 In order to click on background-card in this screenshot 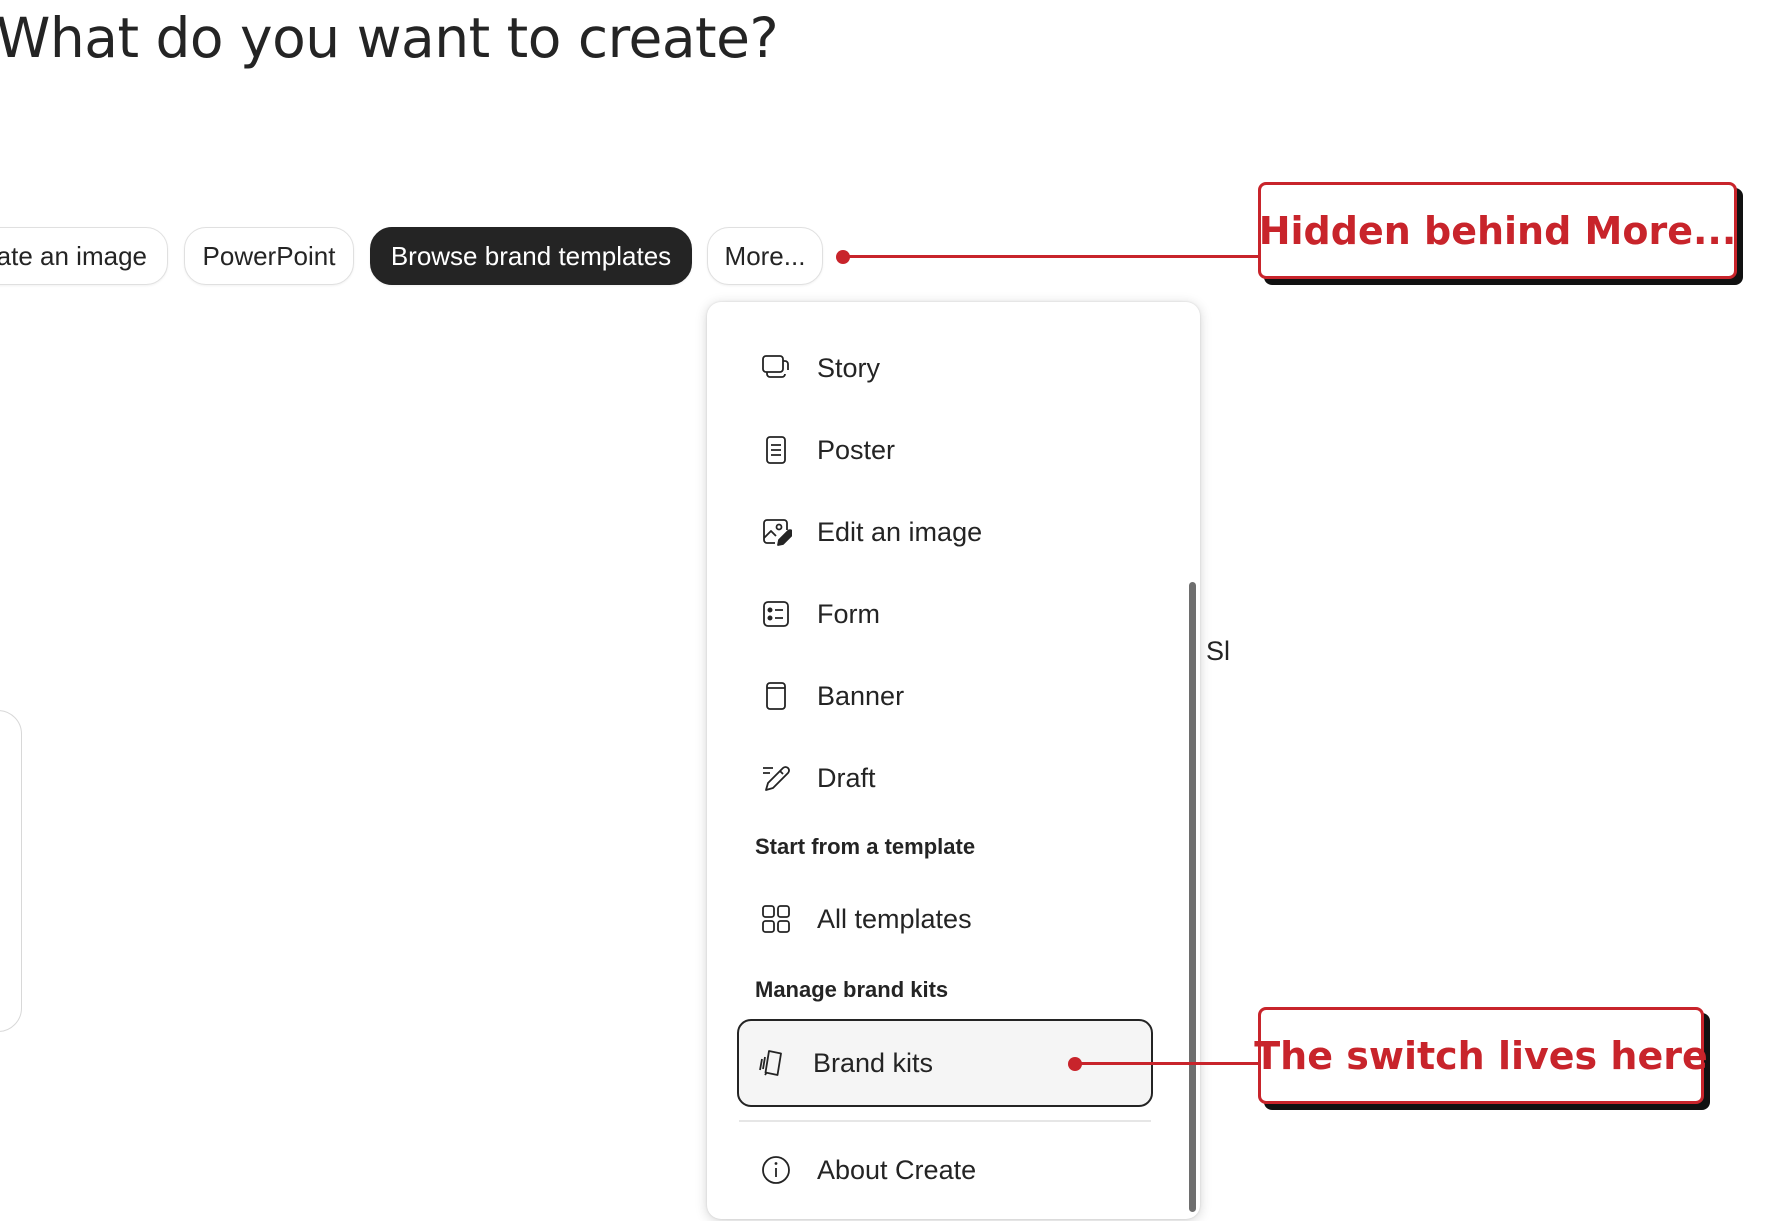, I will do `click(11, 871)`.